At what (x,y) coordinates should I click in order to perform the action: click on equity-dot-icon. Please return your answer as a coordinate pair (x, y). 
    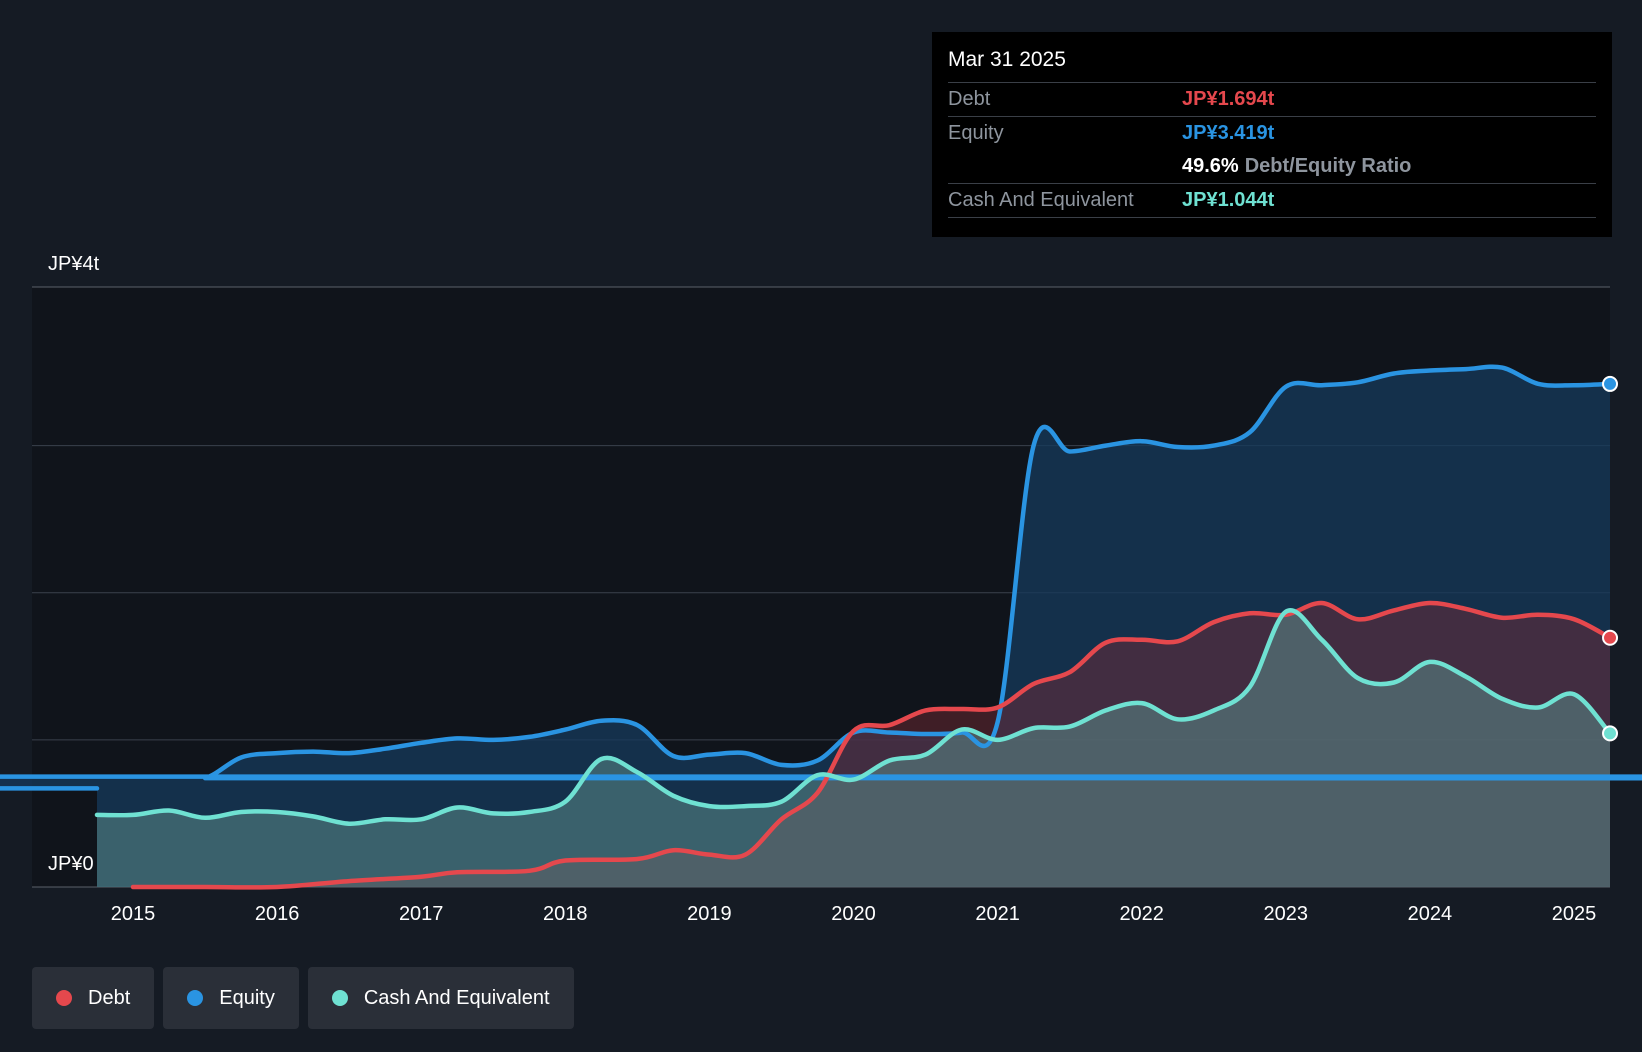
    Looking at the image, I should click on (195, 998).